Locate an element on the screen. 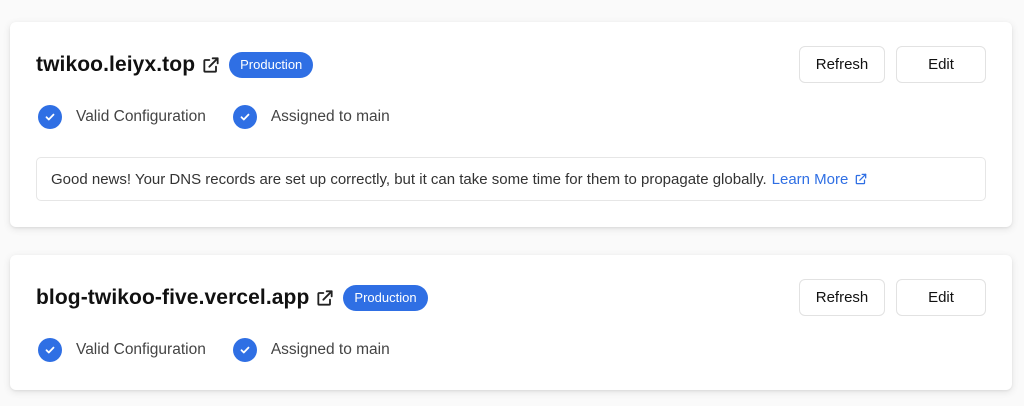 This screenshot has height=406, width=1024. learn-more-link: Learn More is located at coordinates (820, 179).